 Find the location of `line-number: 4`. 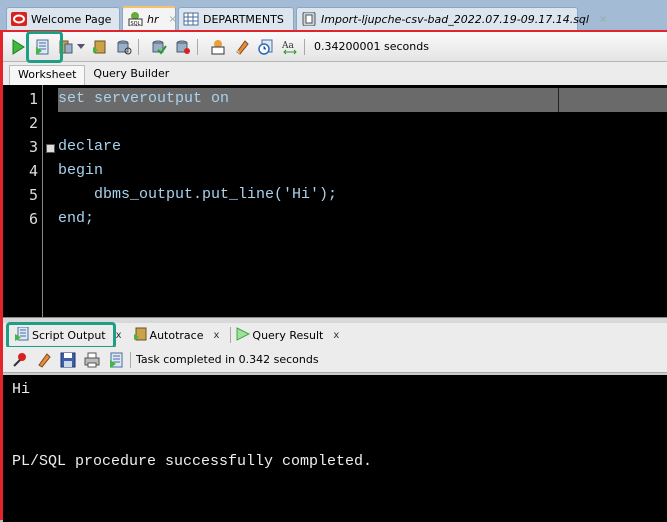

line-number: 4 is located at coordinates (33, 171).